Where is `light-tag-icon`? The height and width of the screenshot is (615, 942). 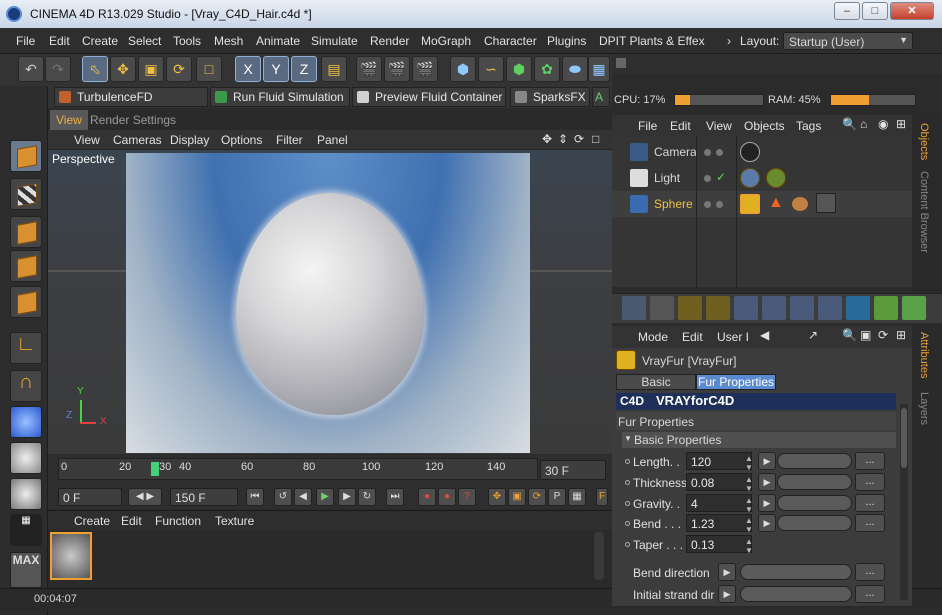
light-tag-icon is located at coordinates (750, 178).